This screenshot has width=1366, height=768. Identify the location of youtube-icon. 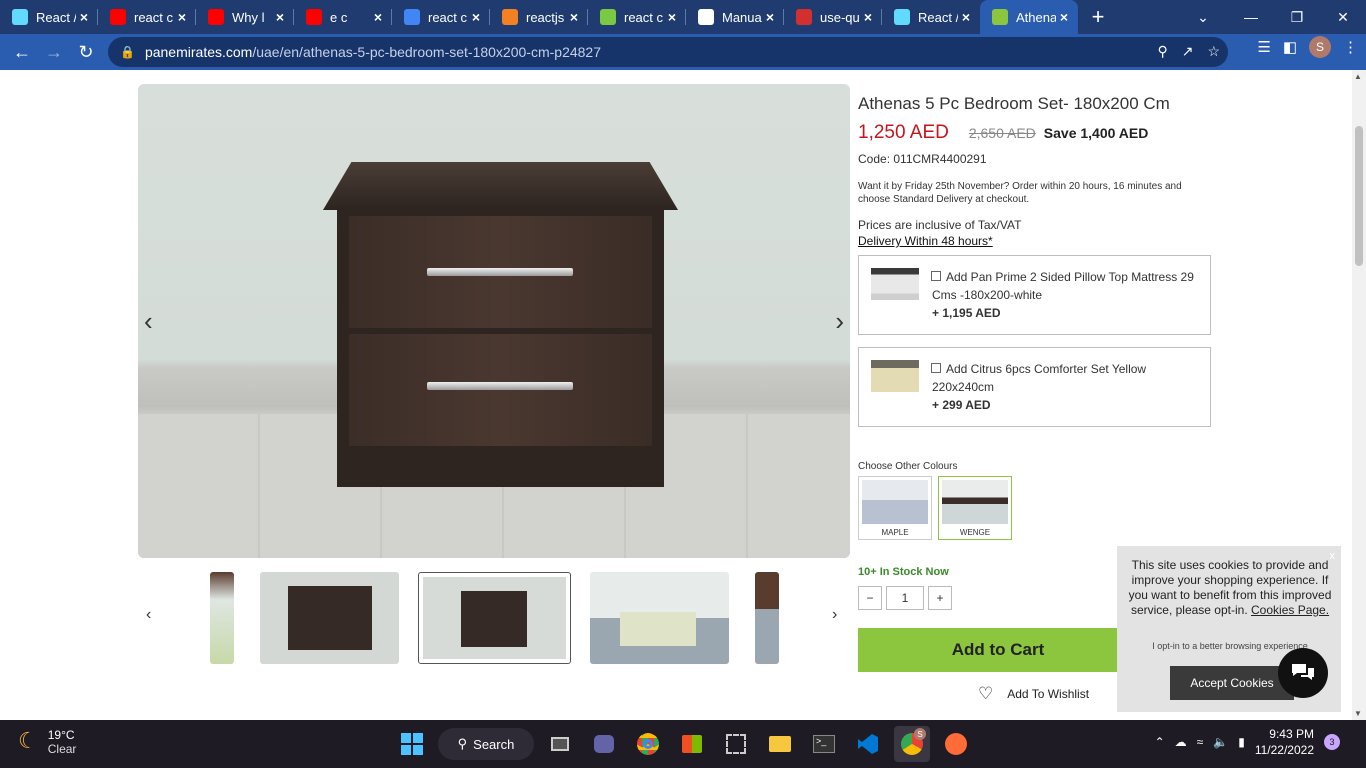
(216, 17).